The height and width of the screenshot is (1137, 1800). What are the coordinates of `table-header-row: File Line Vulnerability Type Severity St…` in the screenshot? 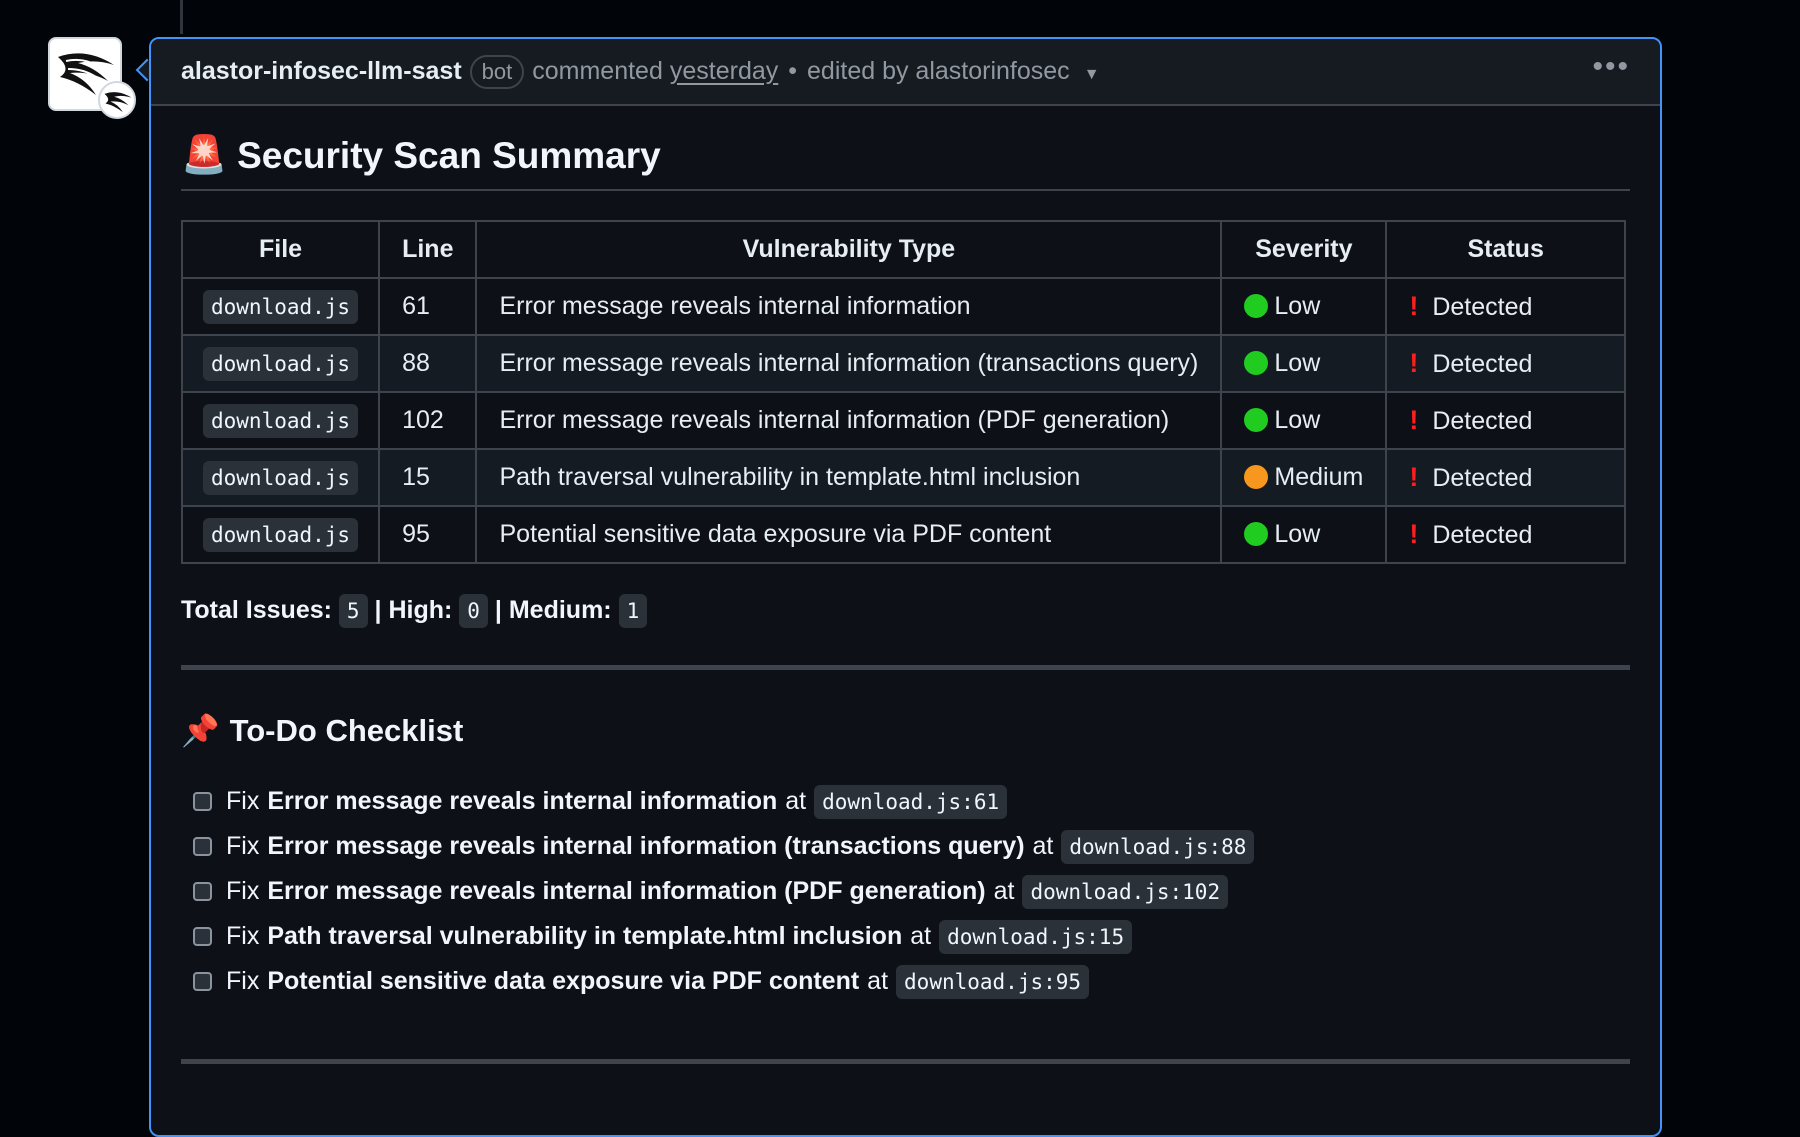 It's located at (903, 249).